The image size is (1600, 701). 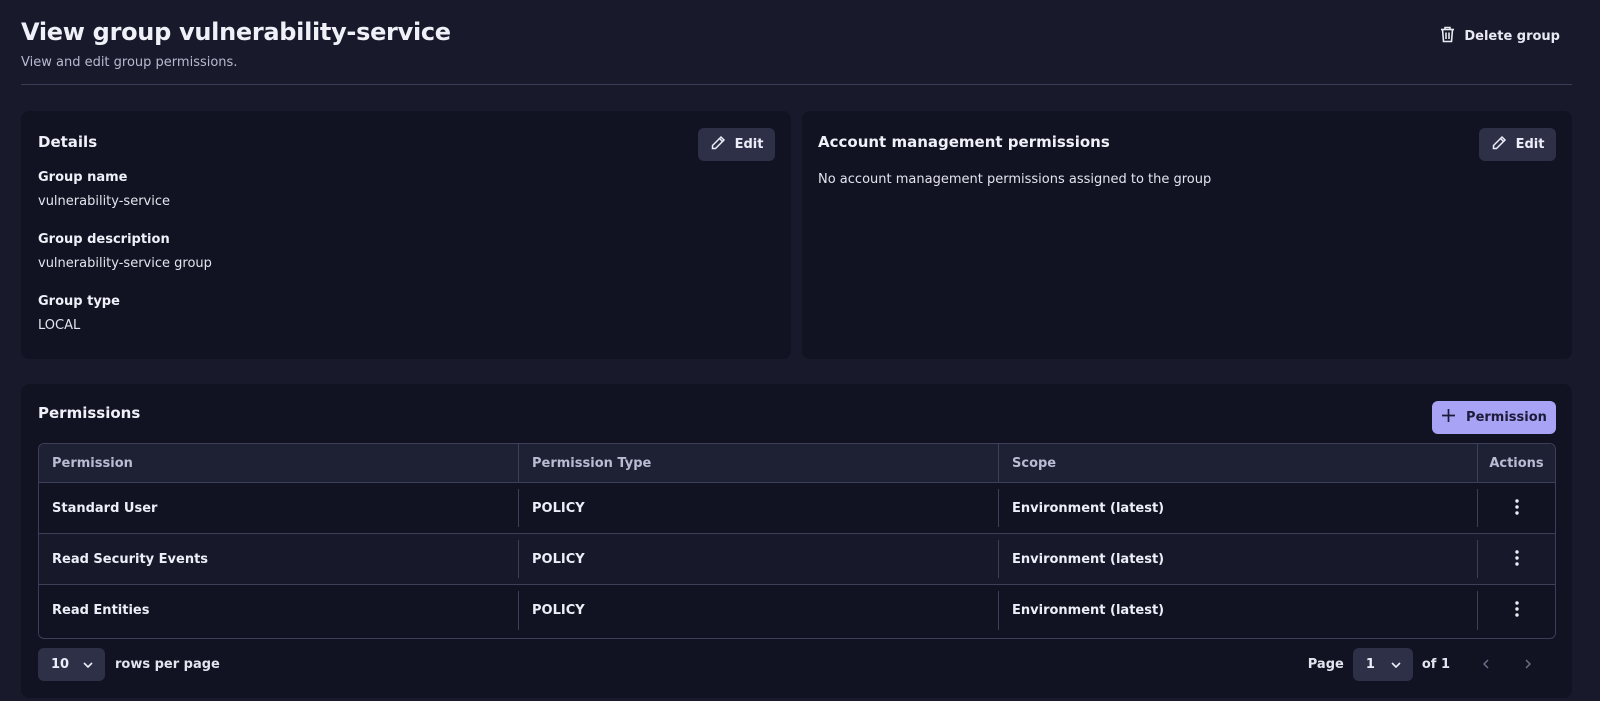 What do you see at coordinates (83, 177) in the screenshot?
I see `group-name-label: Group name` at bounding box center [83, 177].